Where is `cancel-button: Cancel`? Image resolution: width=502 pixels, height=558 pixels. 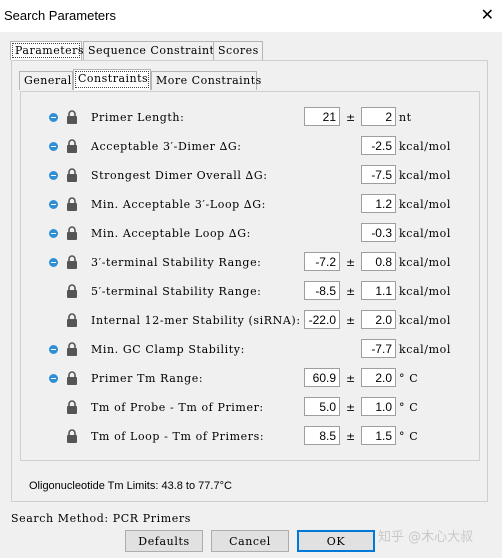 cancel-button: Cancel is located at coordinates (250, 541).